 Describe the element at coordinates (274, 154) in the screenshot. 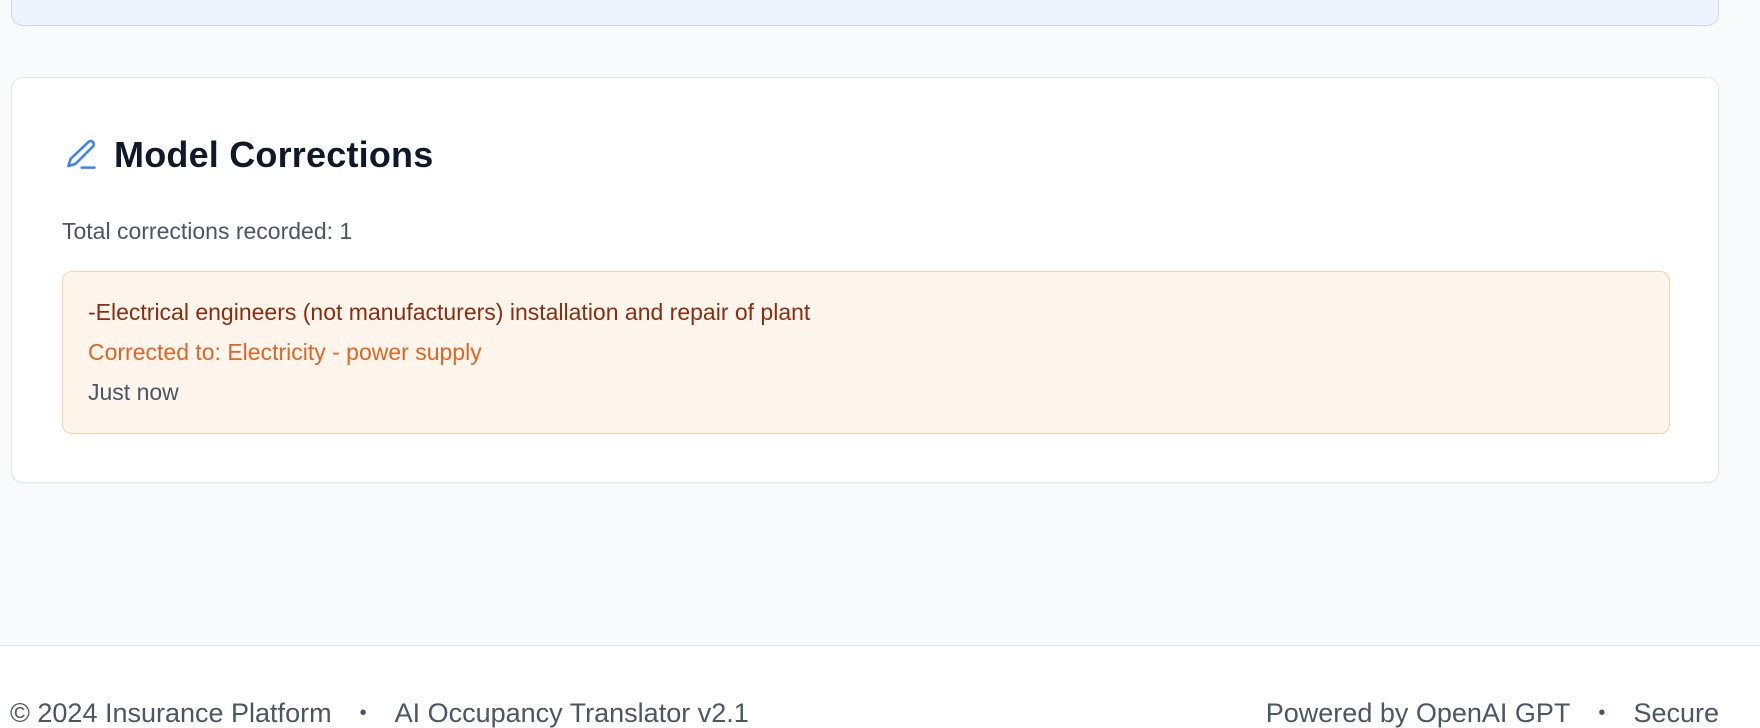

I see `card-title: Model Corrections` at that location.